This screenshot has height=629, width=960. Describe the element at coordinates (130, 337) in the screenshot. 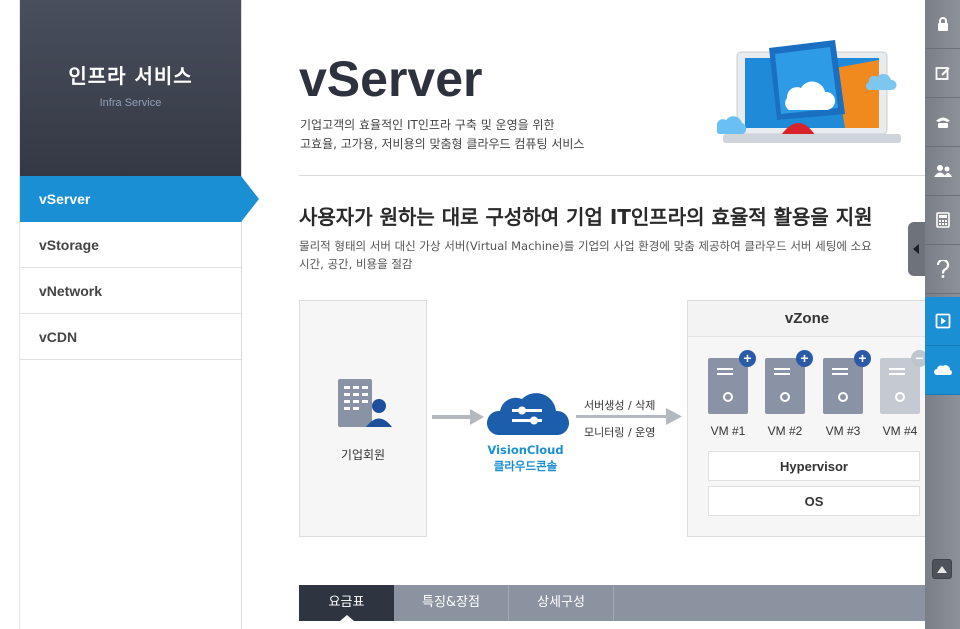

I see `sidebar-item-vcdn: vCDN` at that location.